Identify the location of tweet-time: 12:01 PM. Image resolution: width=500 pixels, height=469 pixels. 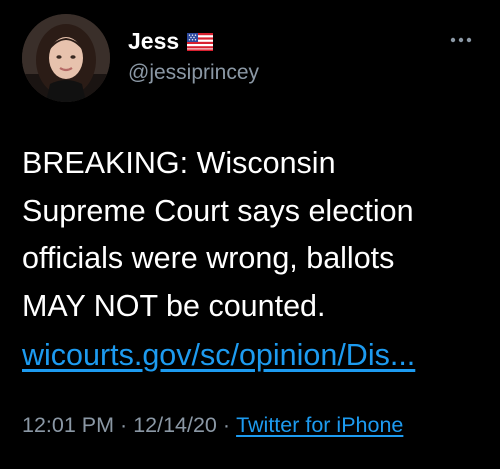
(68, 425).